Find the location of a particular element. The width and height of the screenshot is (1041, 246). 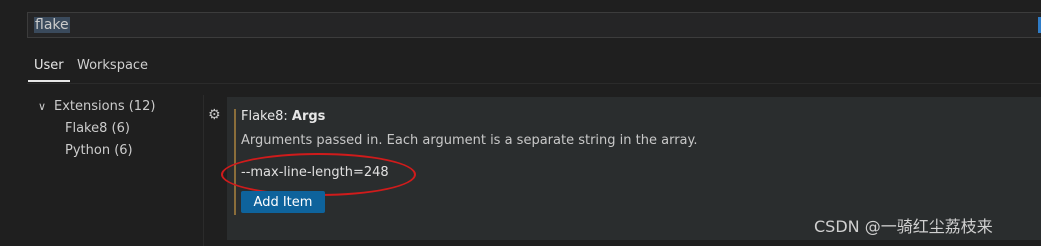

tree-item-extensions: ∨ Extensions (12) is located at coordinates (96, 107).